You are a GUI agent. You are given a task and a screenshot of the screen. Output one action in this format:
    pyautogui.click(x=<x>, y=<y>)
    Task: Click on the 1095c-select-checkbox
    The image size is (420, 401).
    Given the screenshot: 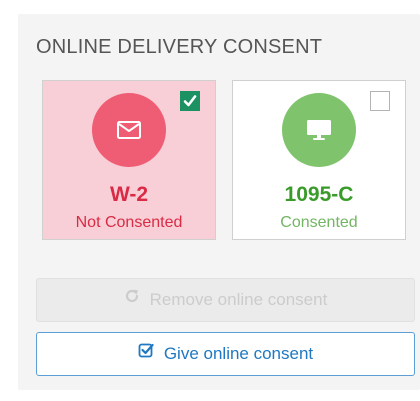 What is the action you would take?
    pyautogui.click(x=380, y=101)
    